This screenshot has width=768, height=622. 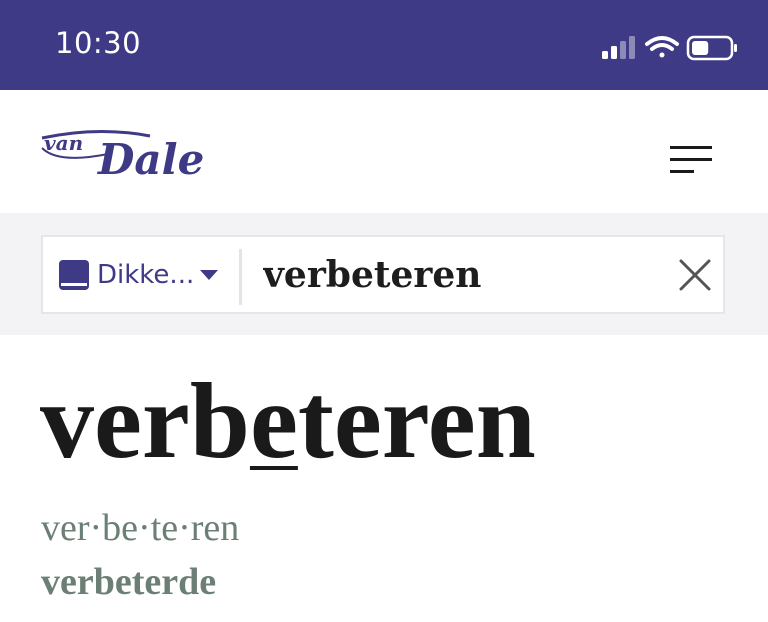 What do you see at coordinates (384, 45) in the screenshot?
I see `status-bar: 10:30` at bounding box center [384, 45].